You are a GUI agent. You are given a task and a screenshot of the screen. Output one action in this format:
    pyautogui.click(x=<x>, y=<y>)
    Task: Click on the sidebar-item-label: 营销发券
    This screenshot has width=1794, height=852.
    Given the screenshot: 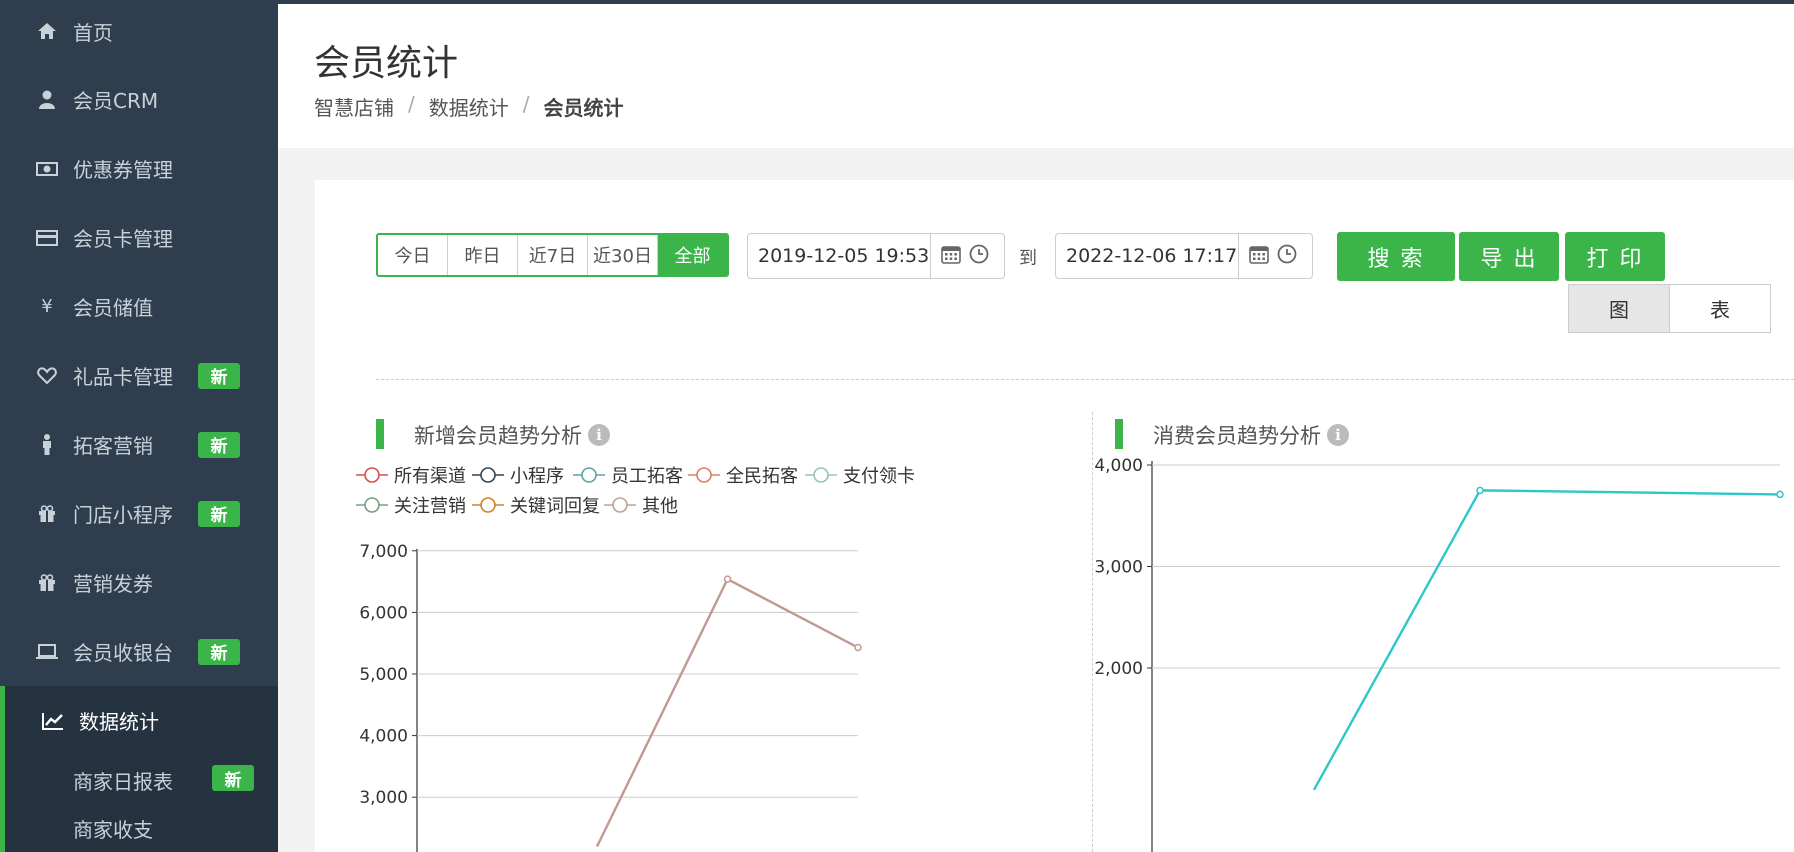 What is the action you would take?
    pyautogui.click(x=113, y=584)
    